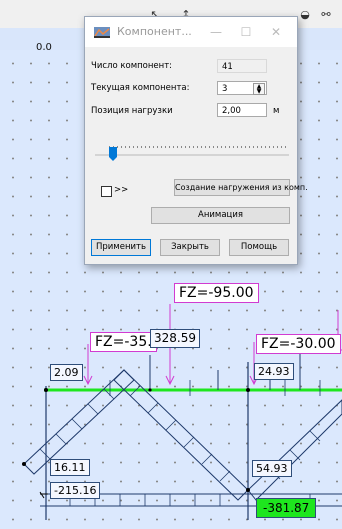 The width and height of the screenshot is (342, 529). Describe the element at coordinates (246, 32) in the screenshot. I see `maximize-icon: ☐` at that location.